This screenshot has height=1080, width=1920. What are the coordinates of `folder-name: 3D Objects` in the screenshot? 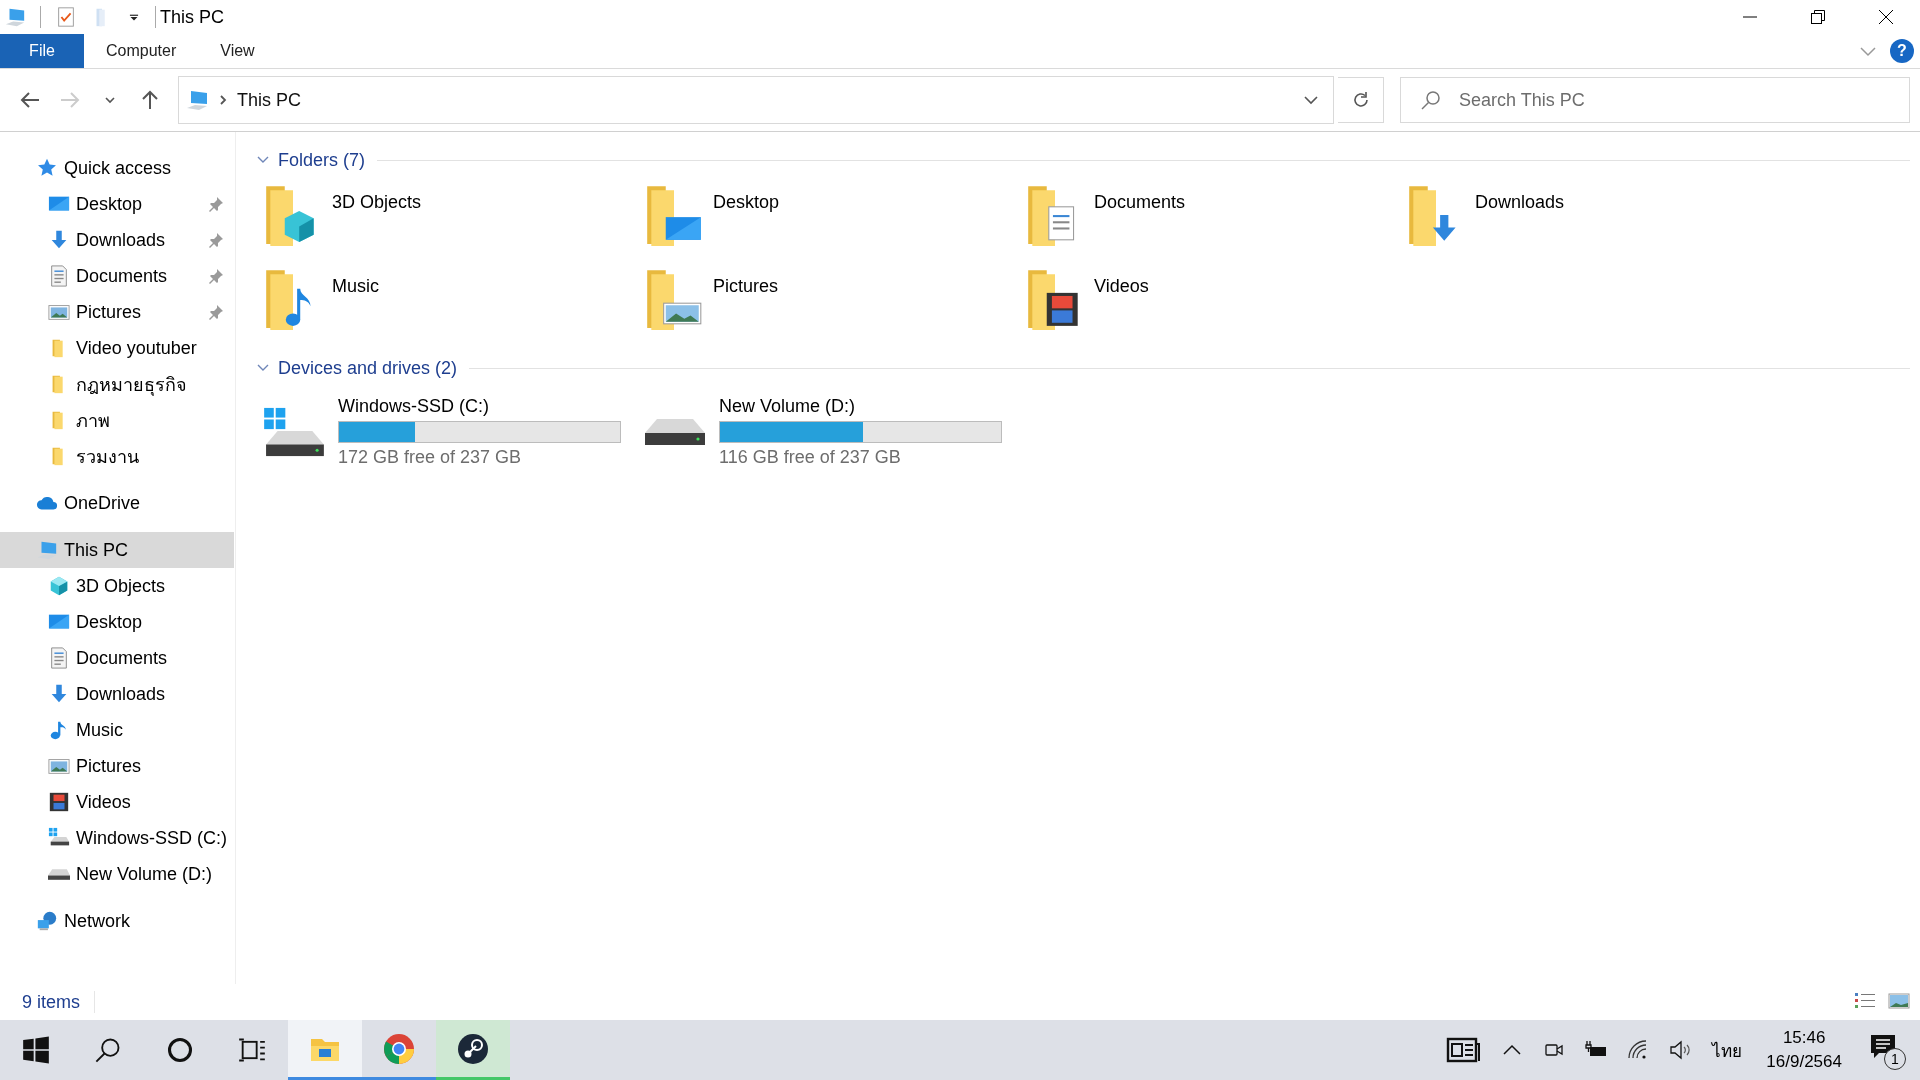 It's located at (377, 202).